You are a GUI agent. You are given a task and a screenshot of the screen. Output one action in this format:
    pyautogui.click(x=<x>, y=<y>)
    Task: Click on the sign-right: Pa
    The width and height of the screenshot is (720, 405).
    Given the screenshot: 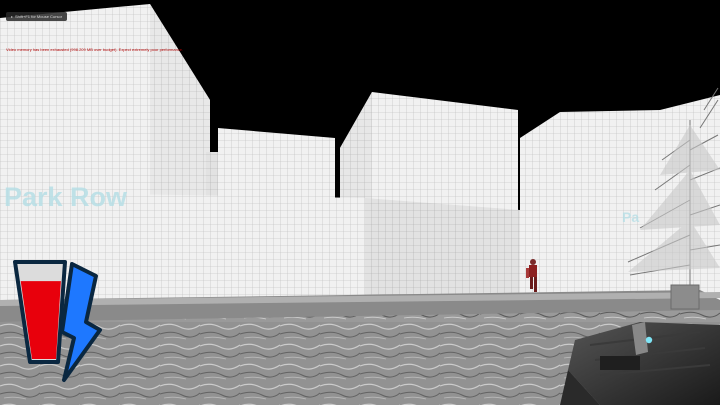 What is the action you would take?
    pyautogui.click(x=630, y=217)
    